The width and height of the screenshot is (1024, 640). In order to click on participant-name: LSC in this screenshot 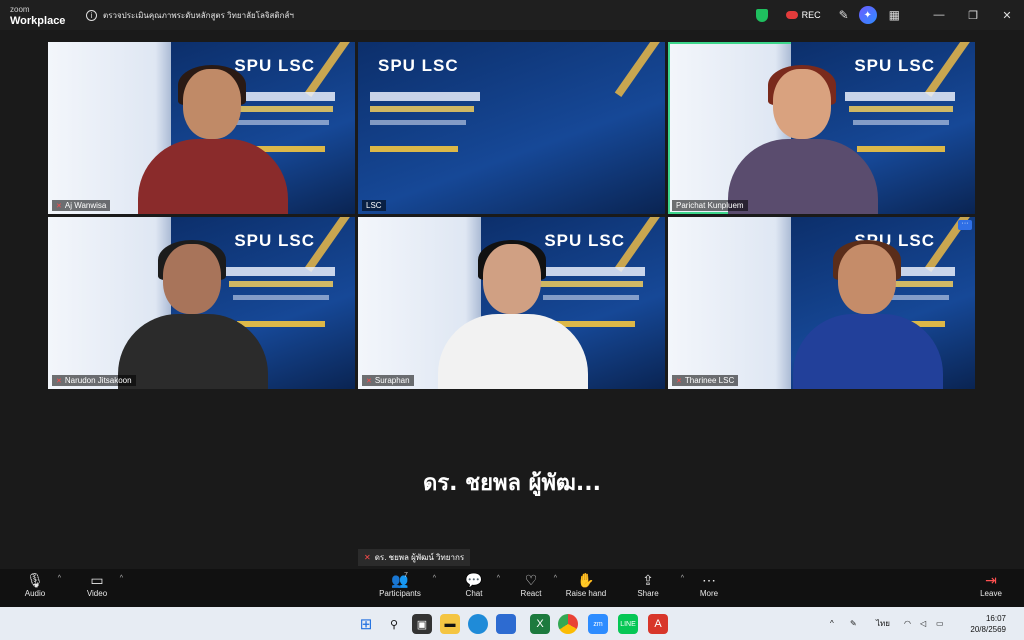, I will do `click(374, 205)`.